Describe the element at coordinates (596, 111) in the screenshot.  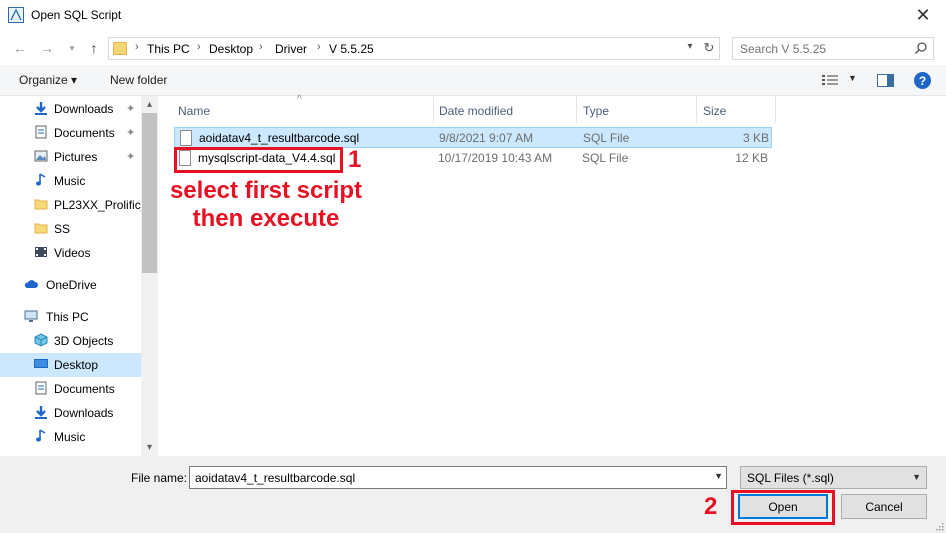
I see `column-header-type: Type` at that location.